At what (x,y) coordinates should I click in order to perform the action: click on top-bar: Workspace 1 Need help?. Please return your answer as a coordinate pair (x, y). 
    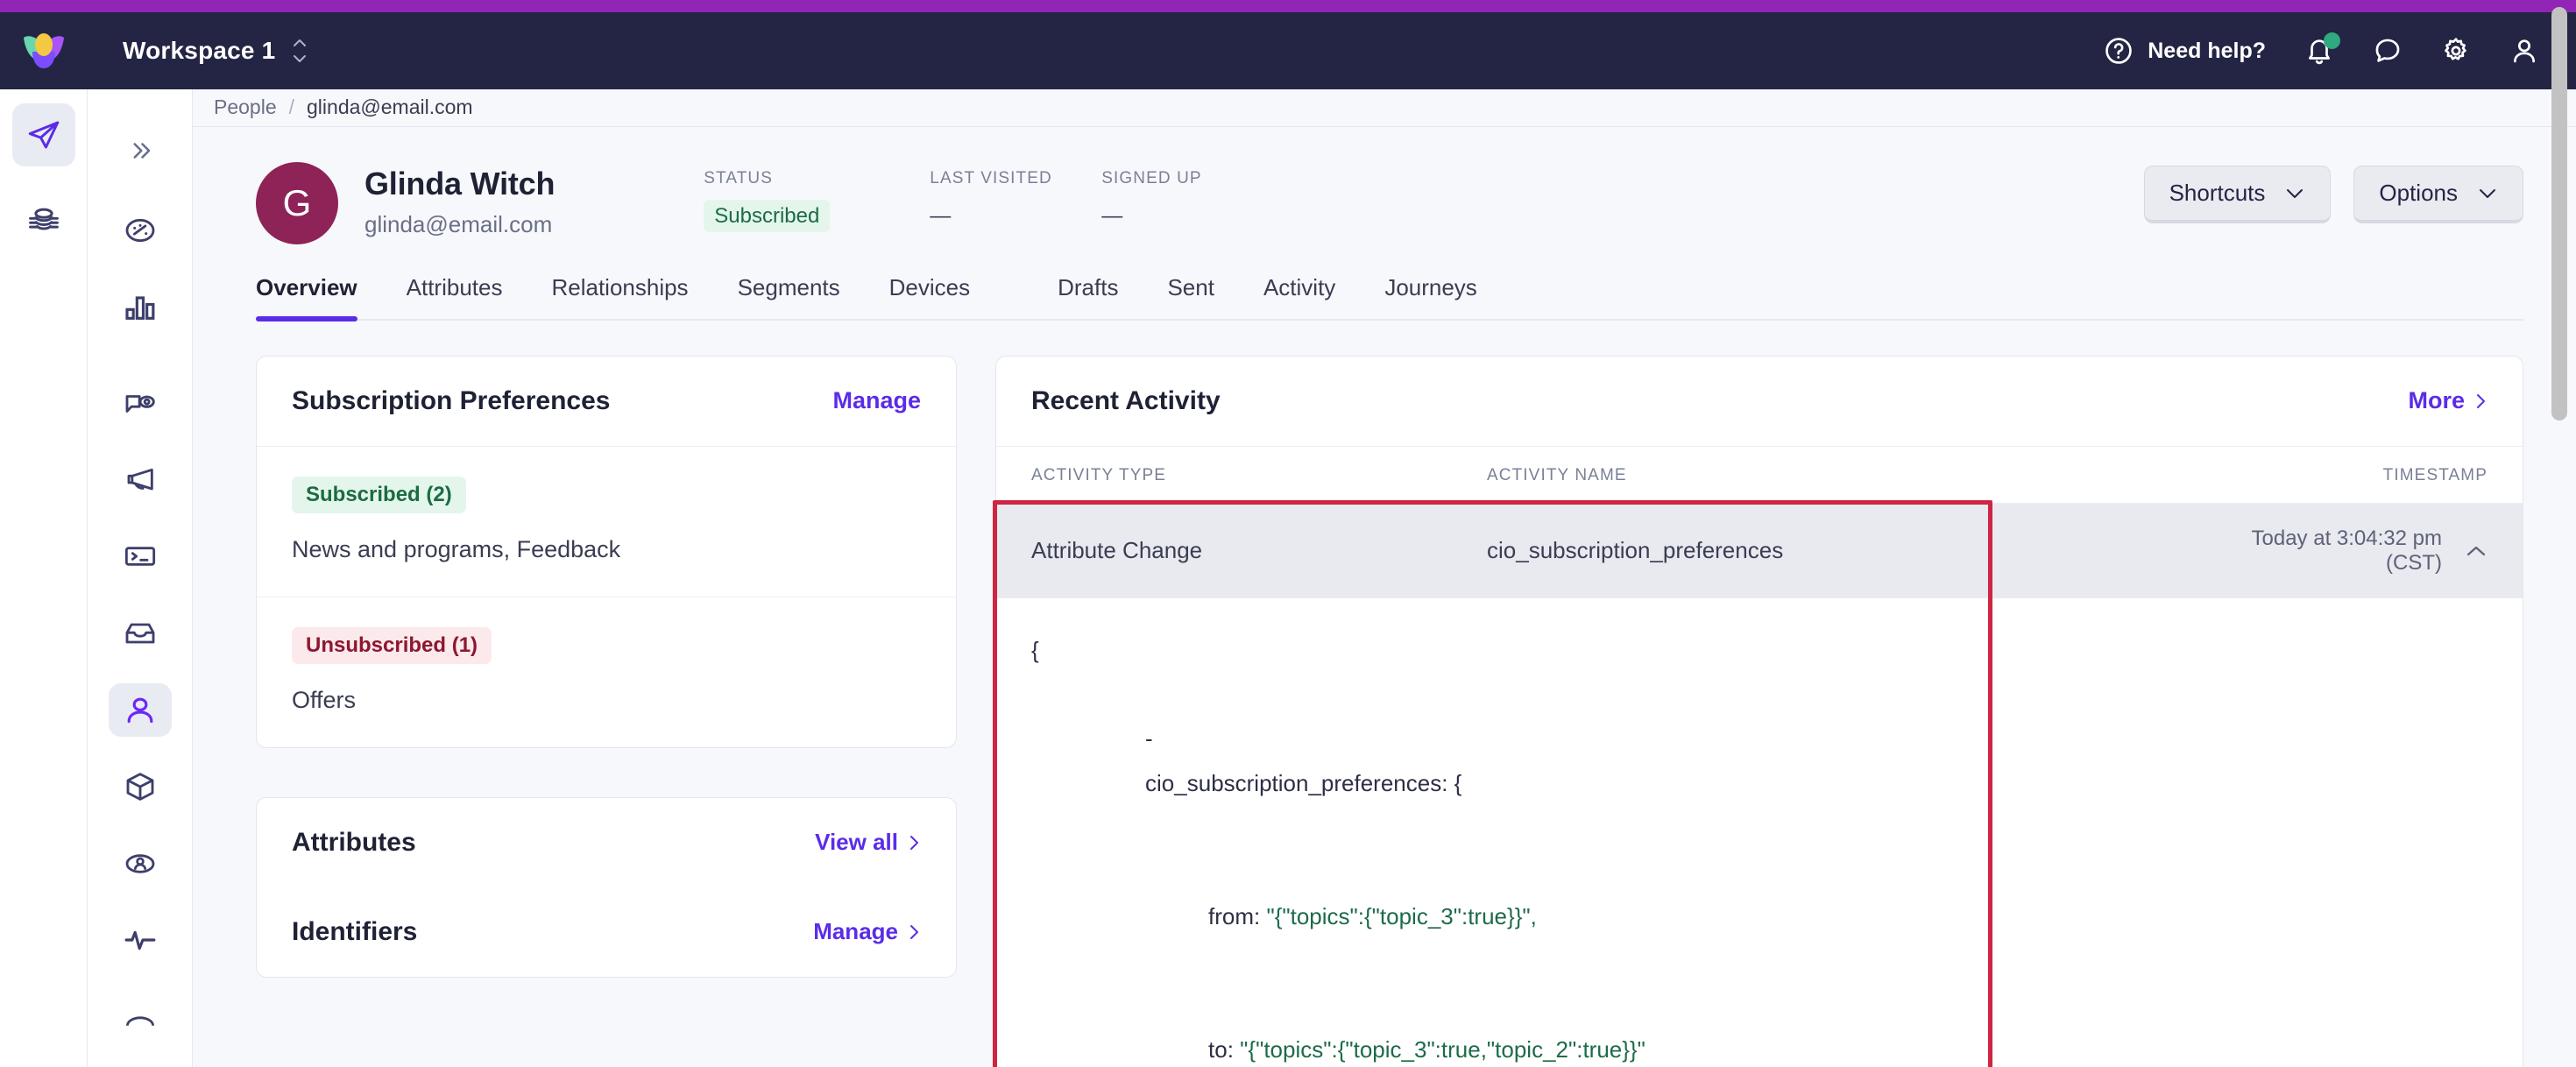
    Looking at the image, I should click on (1288, 51).